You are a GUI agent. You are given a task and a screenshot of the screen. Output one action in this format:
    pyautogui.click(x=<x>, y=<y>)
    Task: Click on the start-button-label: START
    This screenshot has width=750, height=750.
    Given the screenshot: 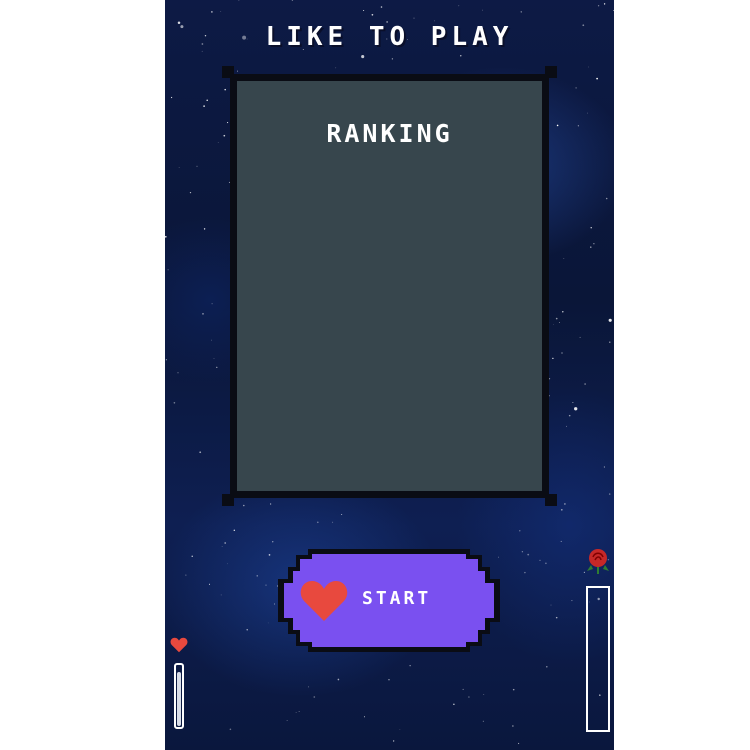 What is the action you would take?
    pyautogui.click(x=397, y=598)
    